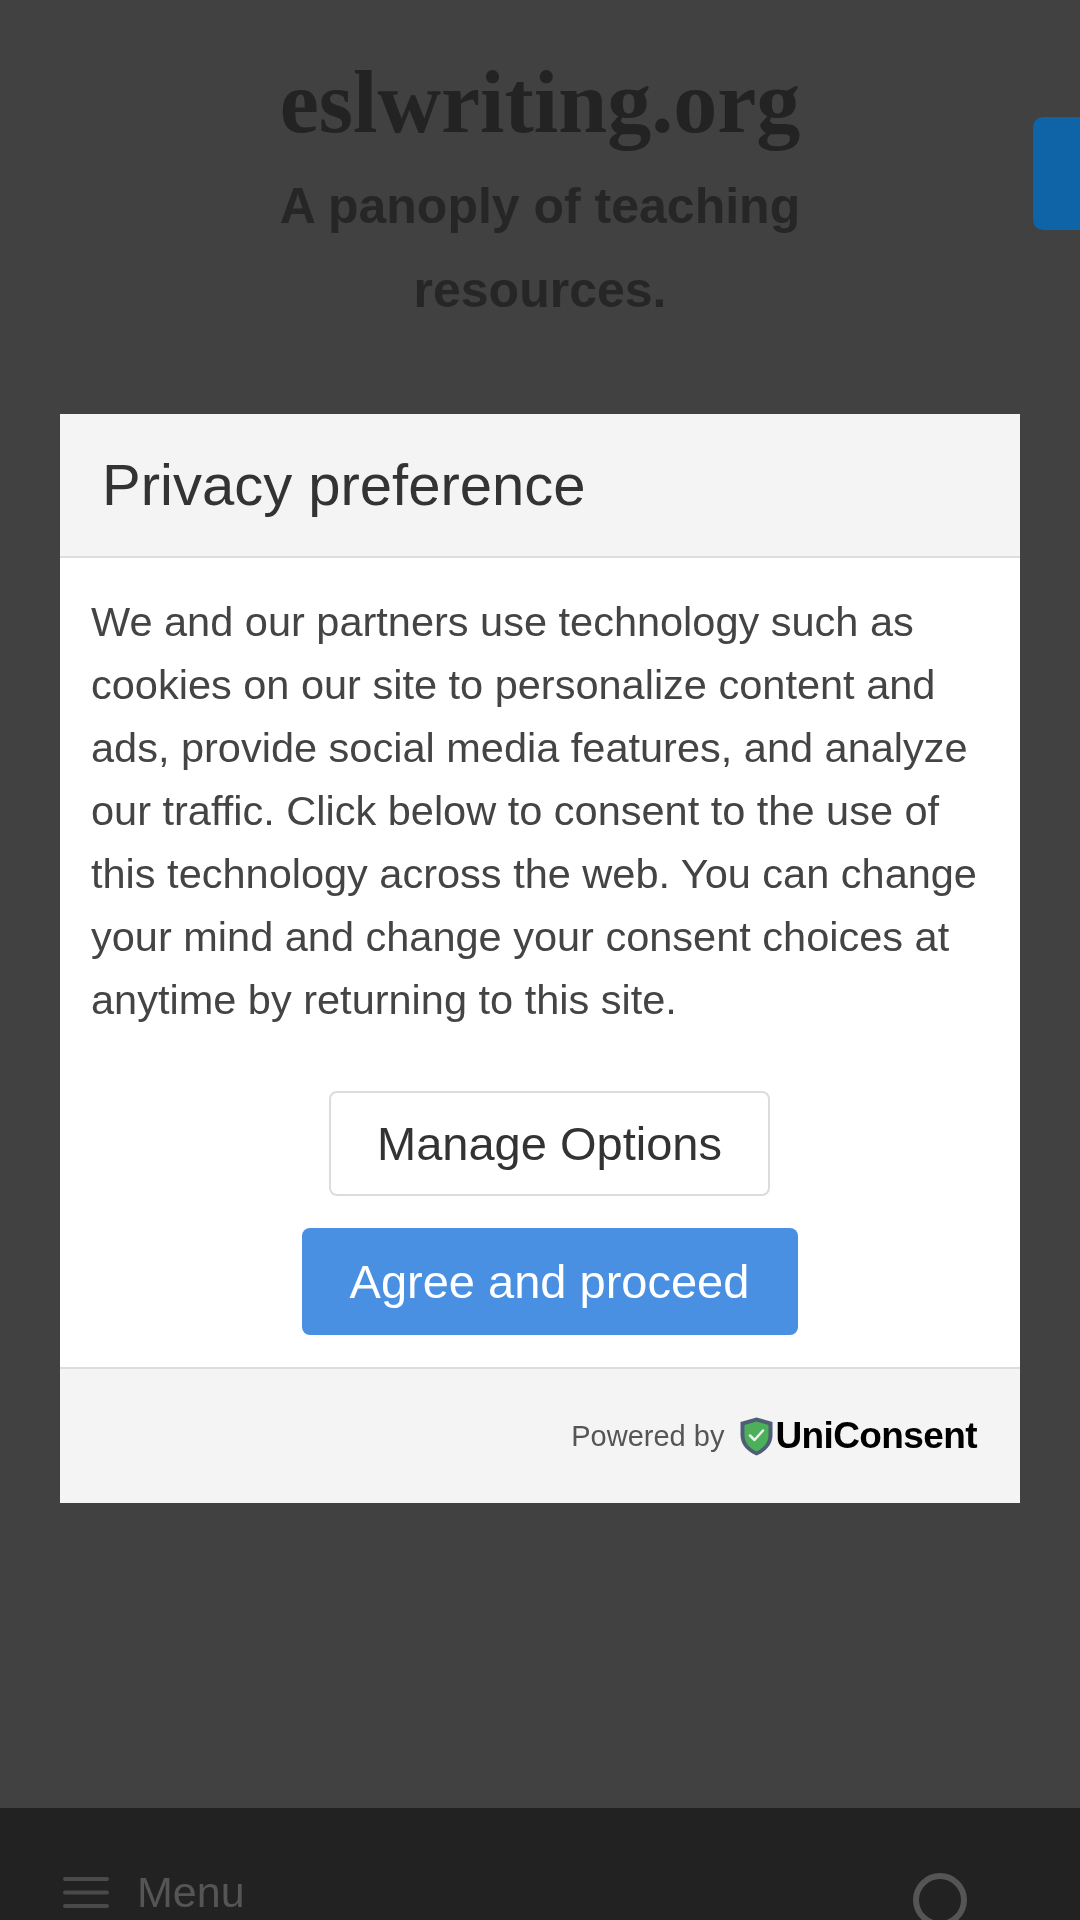  I want to click on agree-button: Agree and proceed, so click(549, 1281).